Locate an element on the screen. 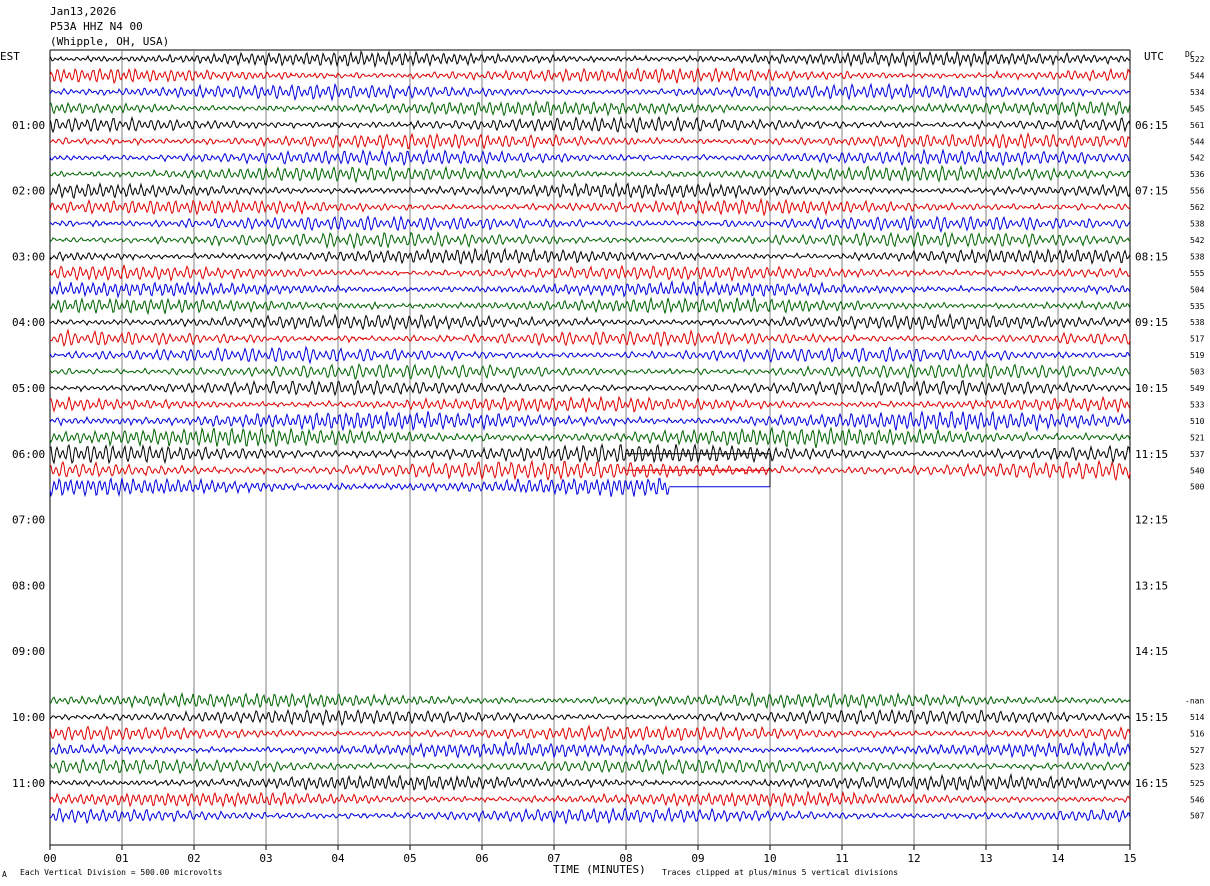 Image resolution: width=1210 pixels, height=886 pixels. x-tick-label: 14 is located at coordinates (1058, 858).